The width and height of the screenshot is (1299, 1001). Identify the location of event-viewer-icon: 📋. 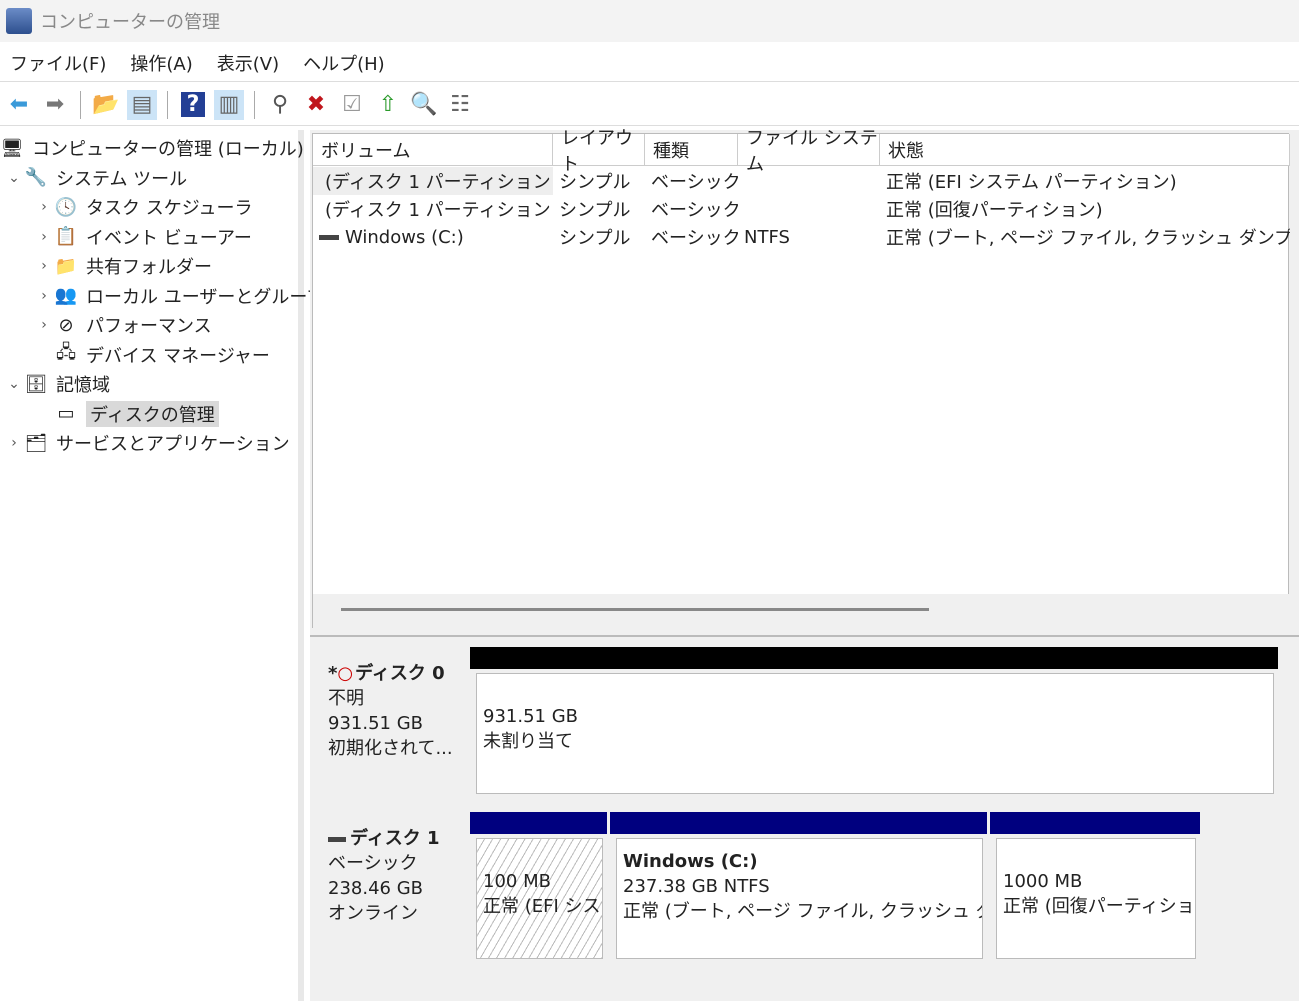
(66, 236).